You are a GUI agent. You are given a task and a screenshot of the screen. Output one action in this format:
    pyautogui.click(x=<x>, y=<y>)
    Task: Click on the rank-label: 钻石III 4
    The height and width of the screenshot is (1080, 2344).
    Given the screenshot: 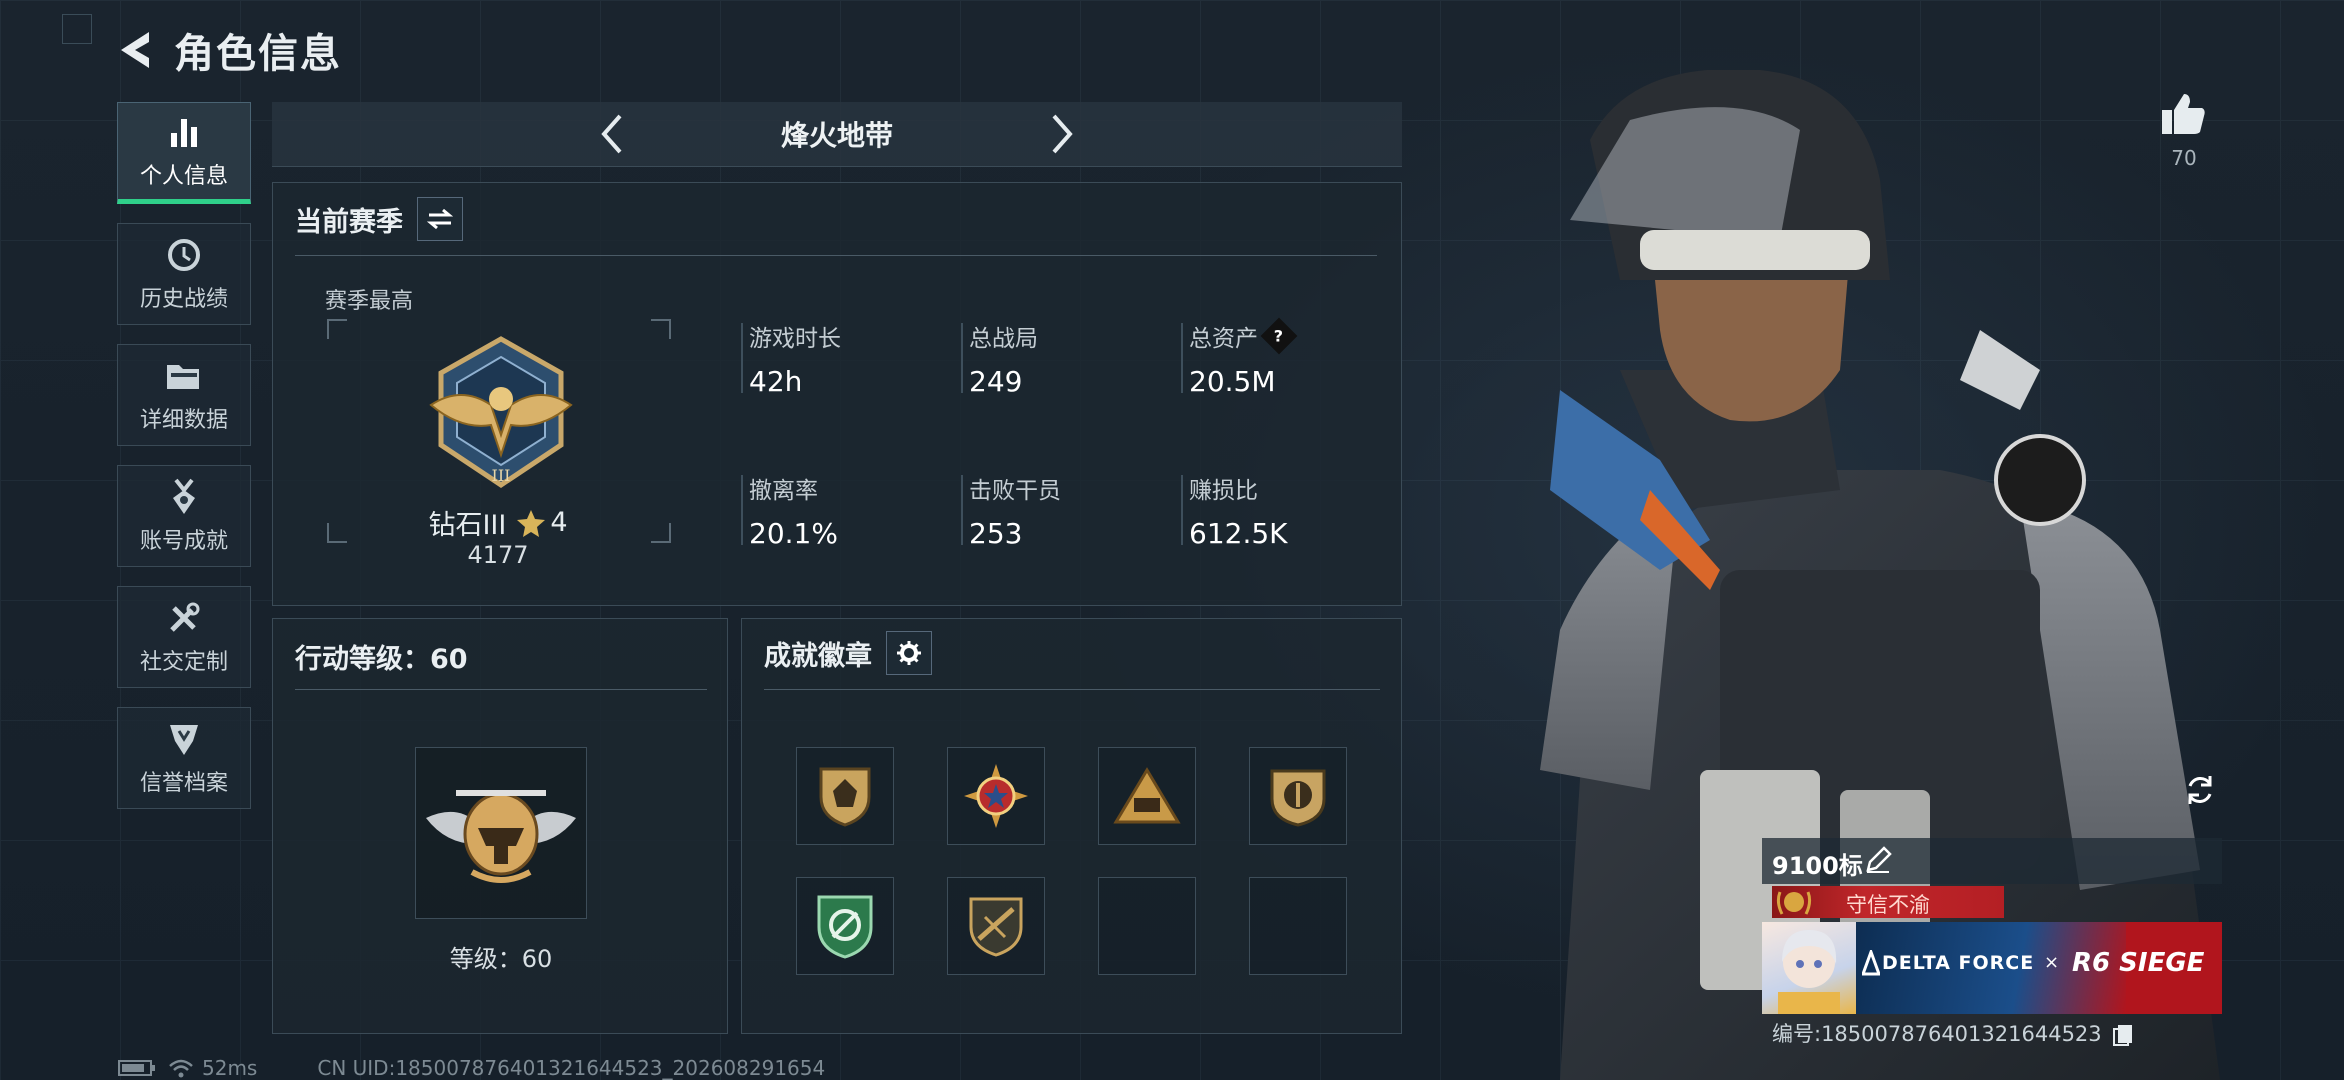 What is the action you would take?
    pyautogui.click(x=498, y=522)
    